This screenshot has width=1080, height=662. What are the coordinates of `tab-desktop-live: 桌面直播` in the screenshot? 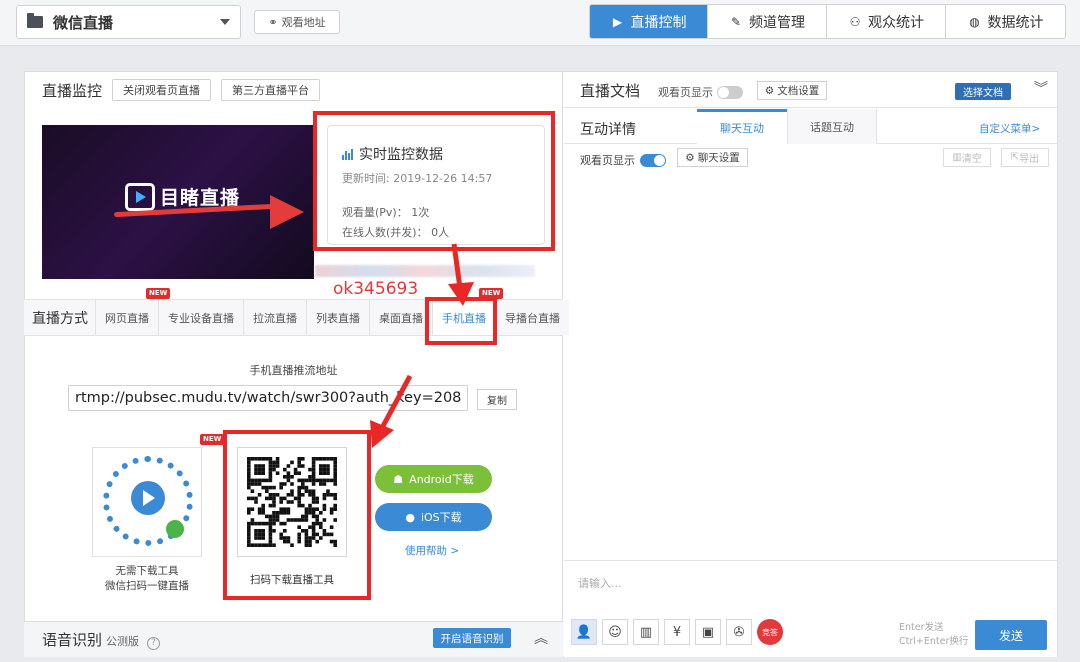 It's located at (400, 317).